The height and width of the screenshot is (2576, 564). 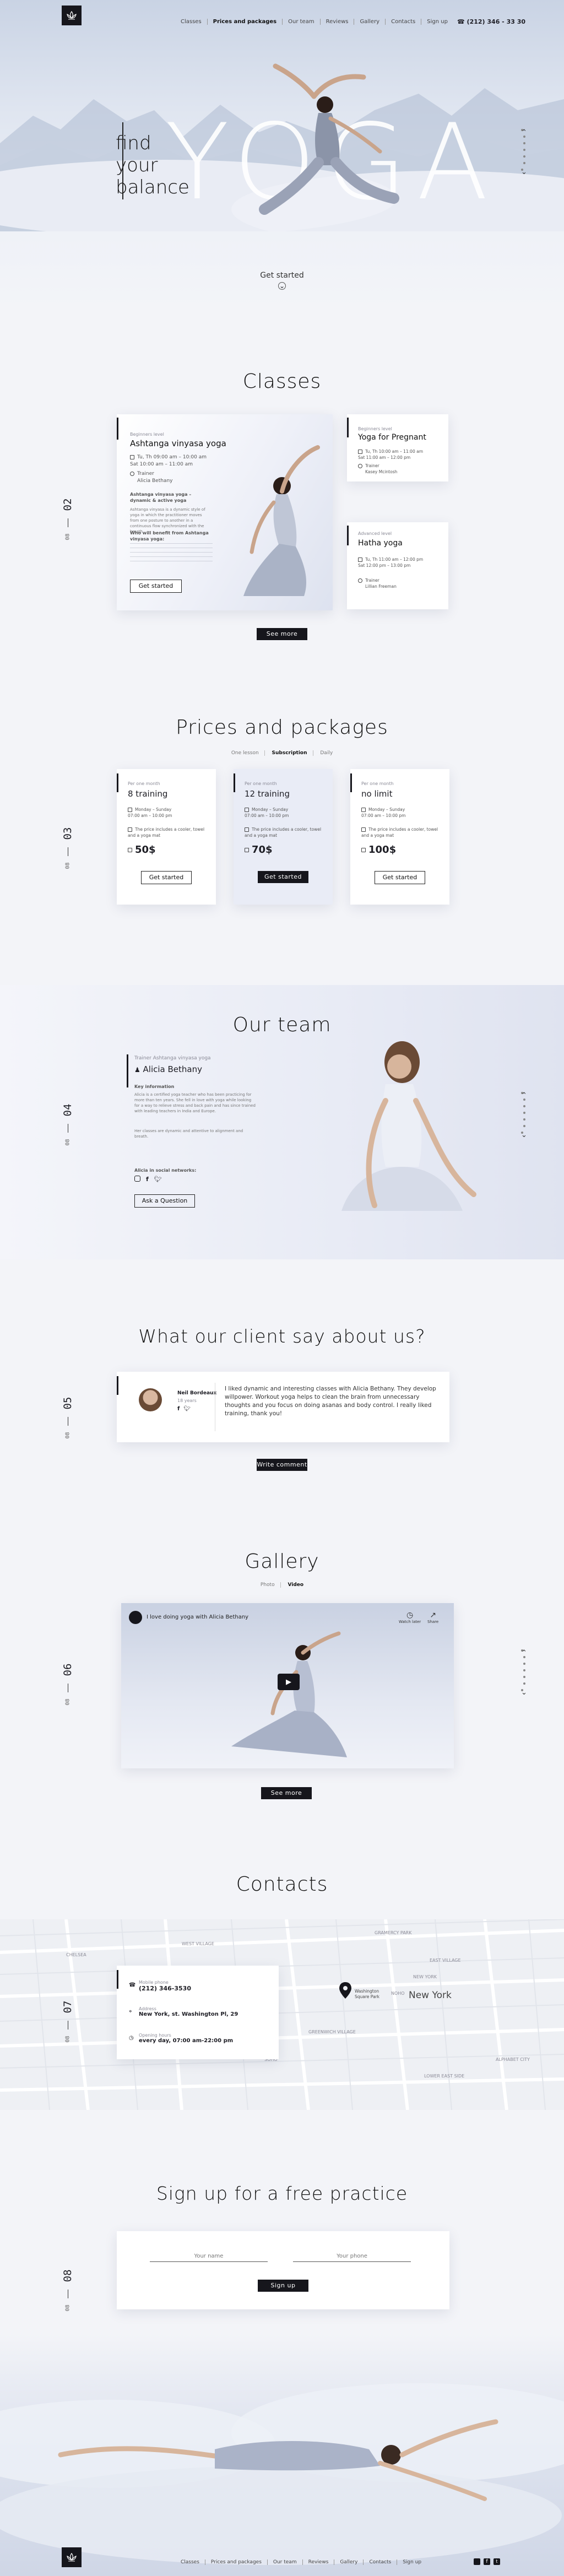 What do you see at coordinates (524, 151) in the screenshot?
I see `hero-slider-dots: ⌃ ⌄` at bounding box center [524, 151].